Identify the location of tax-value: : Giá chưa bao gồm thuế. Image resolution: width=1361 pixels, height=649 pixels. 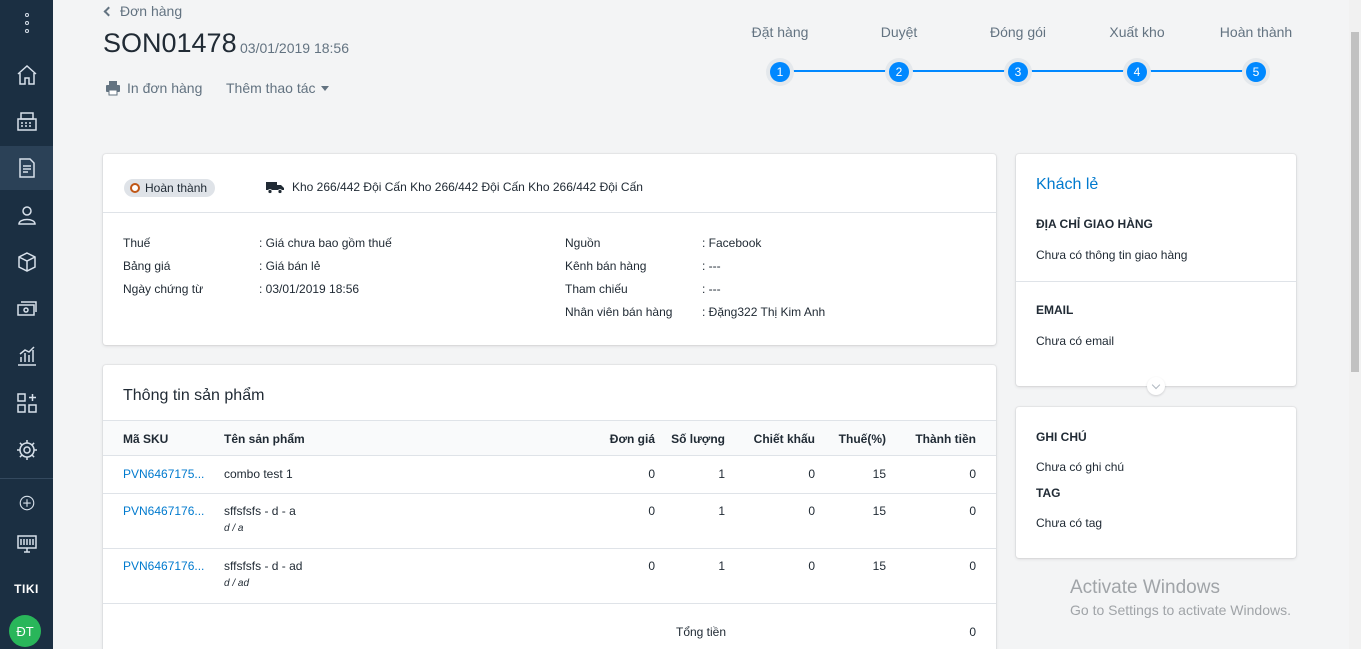
(325, 243).